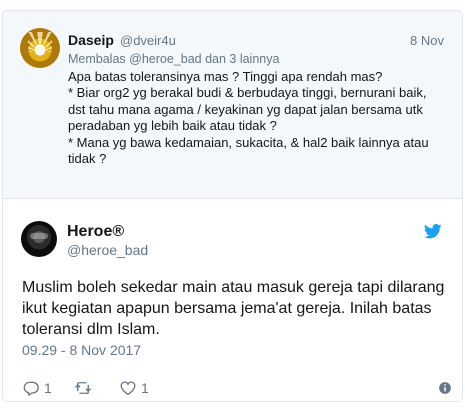 Image resolution: width=465 pixels, height=413 pixels. I want to click on parent-author-avatar, so click(40, 48).